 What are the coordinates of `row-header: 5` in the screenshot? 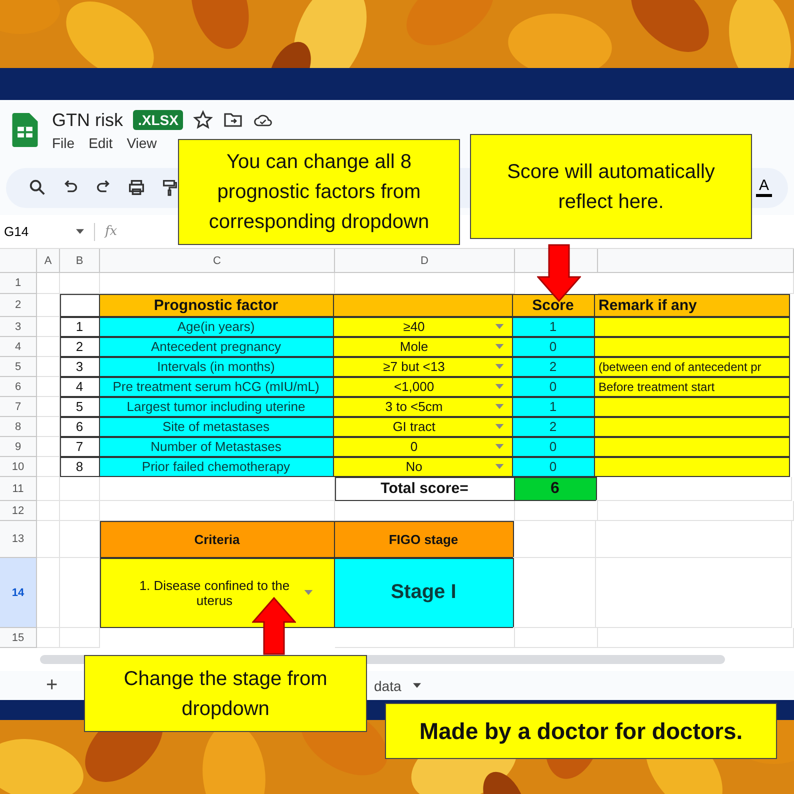 It's located at (18, 367).